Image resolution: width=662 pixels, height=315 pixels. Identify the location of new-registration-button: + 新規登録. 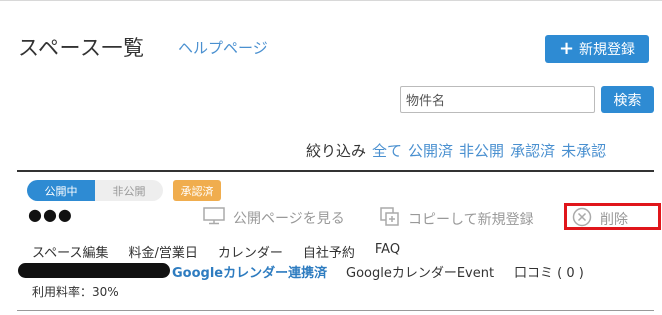
(597, 49).